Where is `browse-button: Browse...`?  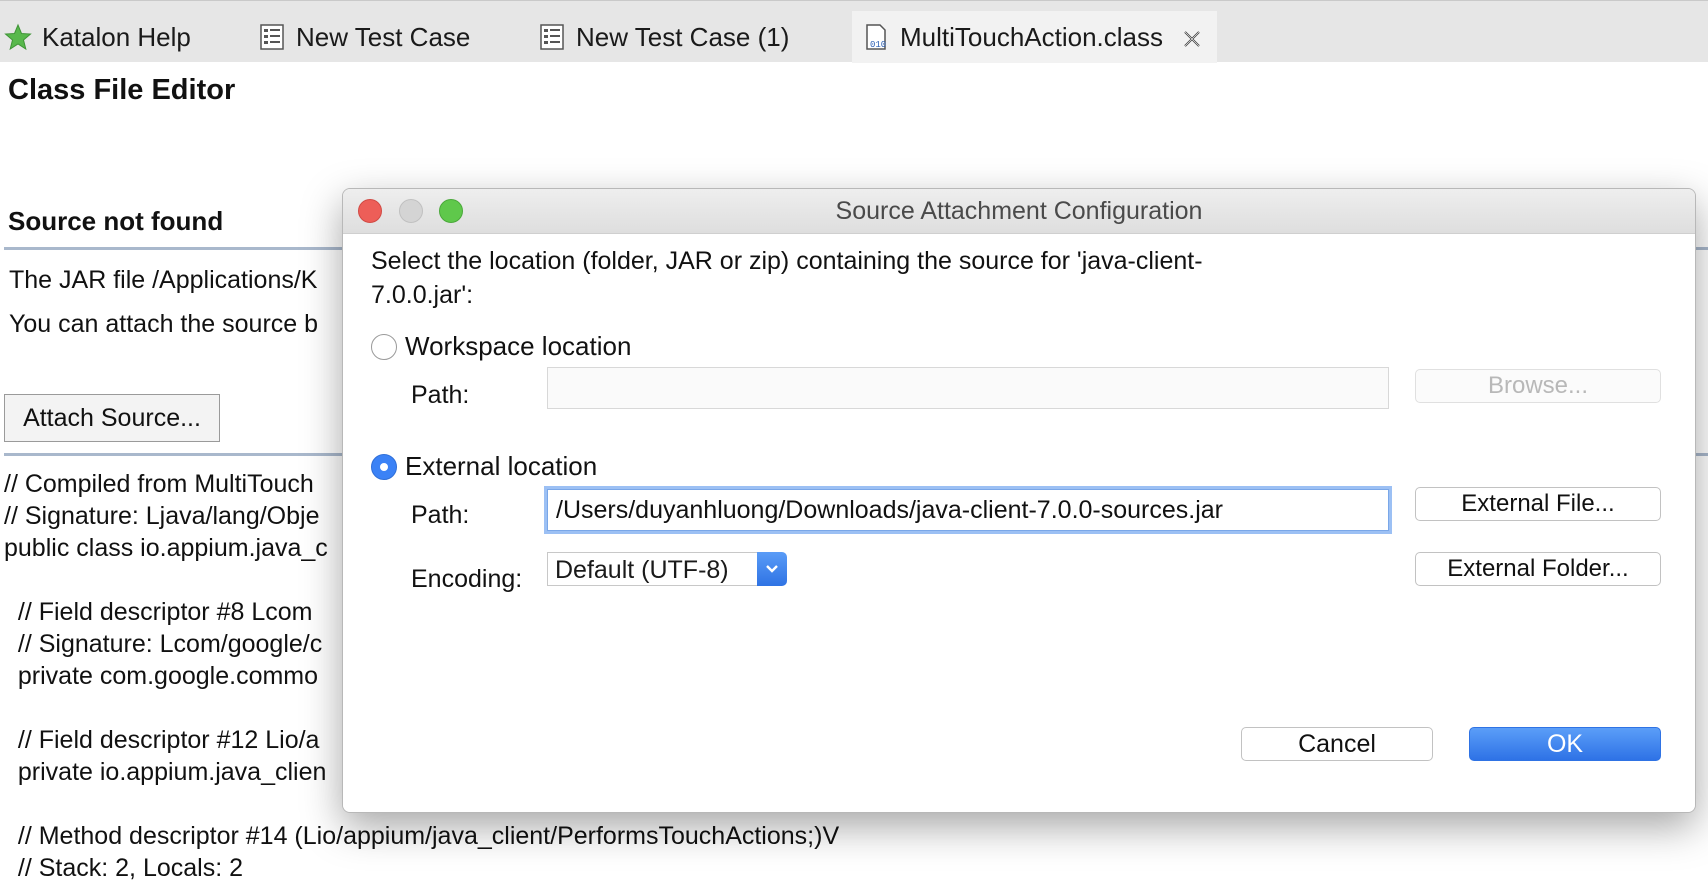 browse-button: Browse... is located at coordinates (1538, 386).